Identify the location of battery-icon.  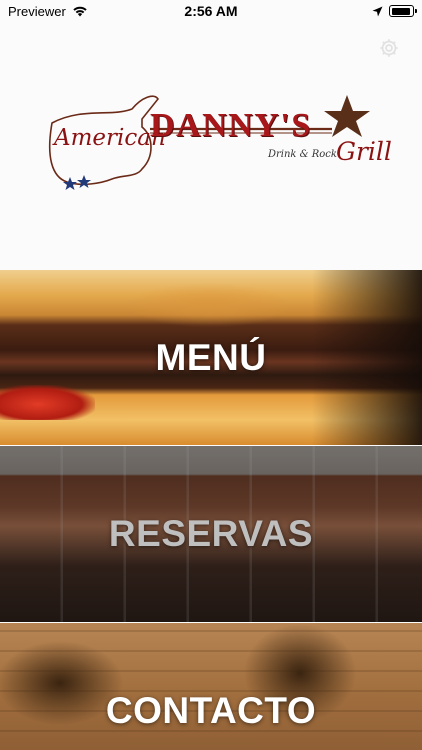
(403, 11).